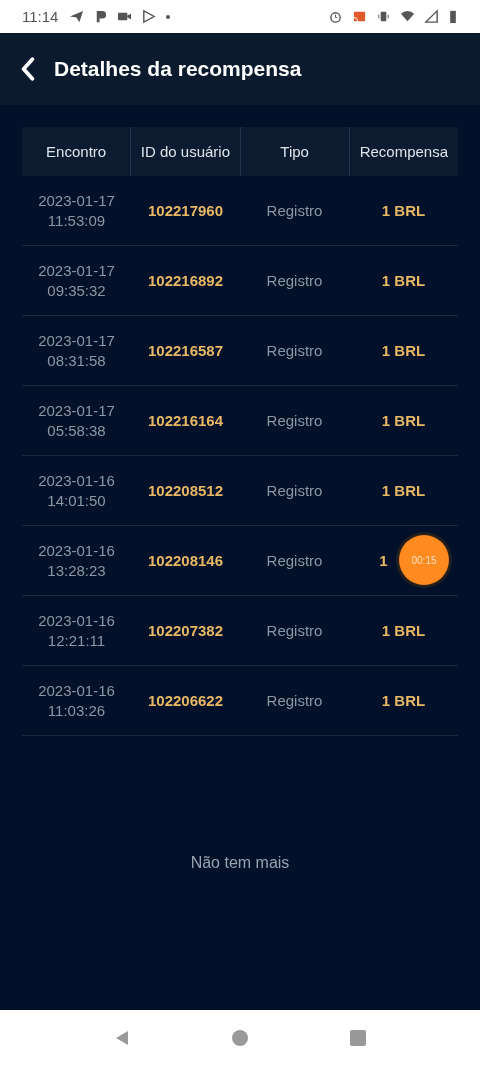 The height and width of the screenshot is (1066, 480). What do you see at coordinates (76, 280) in the screenshot?
I see `date-time-cell: 2023-01-17 09:35:32` at bounding box center [76, 280].